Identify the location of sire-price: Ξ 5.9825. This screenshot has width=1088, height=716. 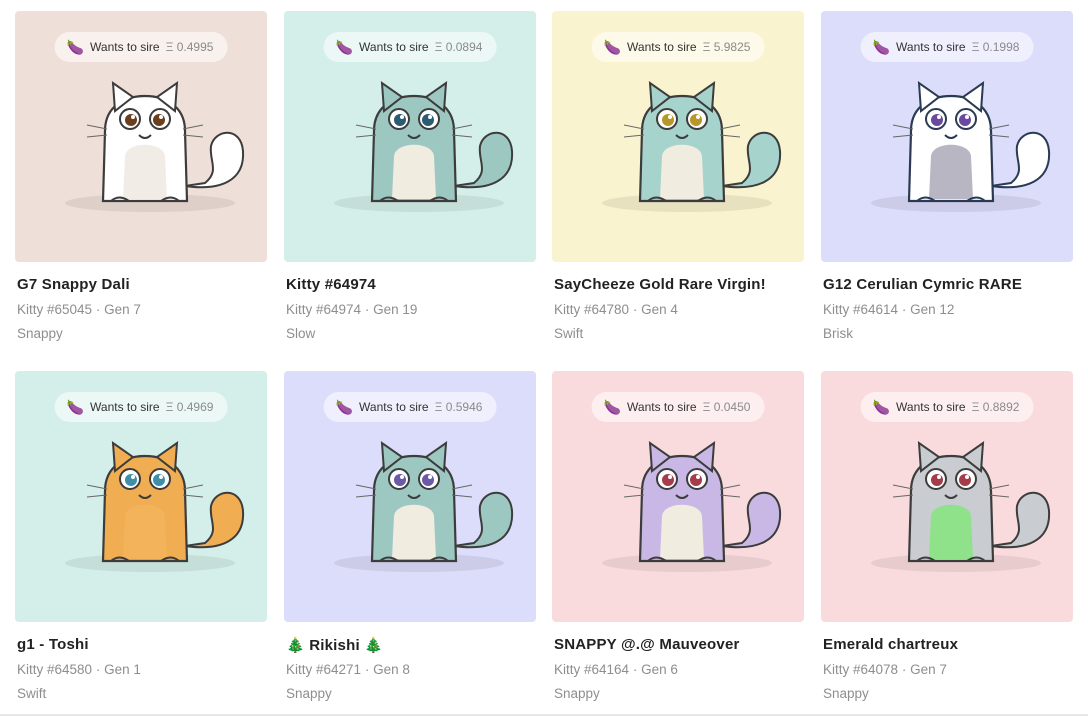
(726, 47).